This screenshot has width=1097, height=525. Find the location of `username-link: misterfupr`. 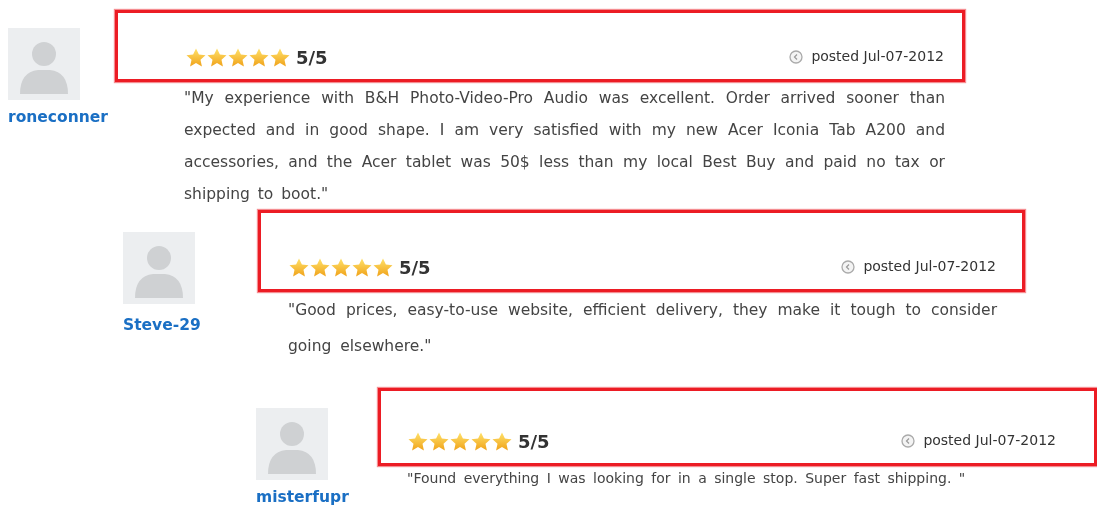

username-link: misterfupr is located at coordinates (317, 498).